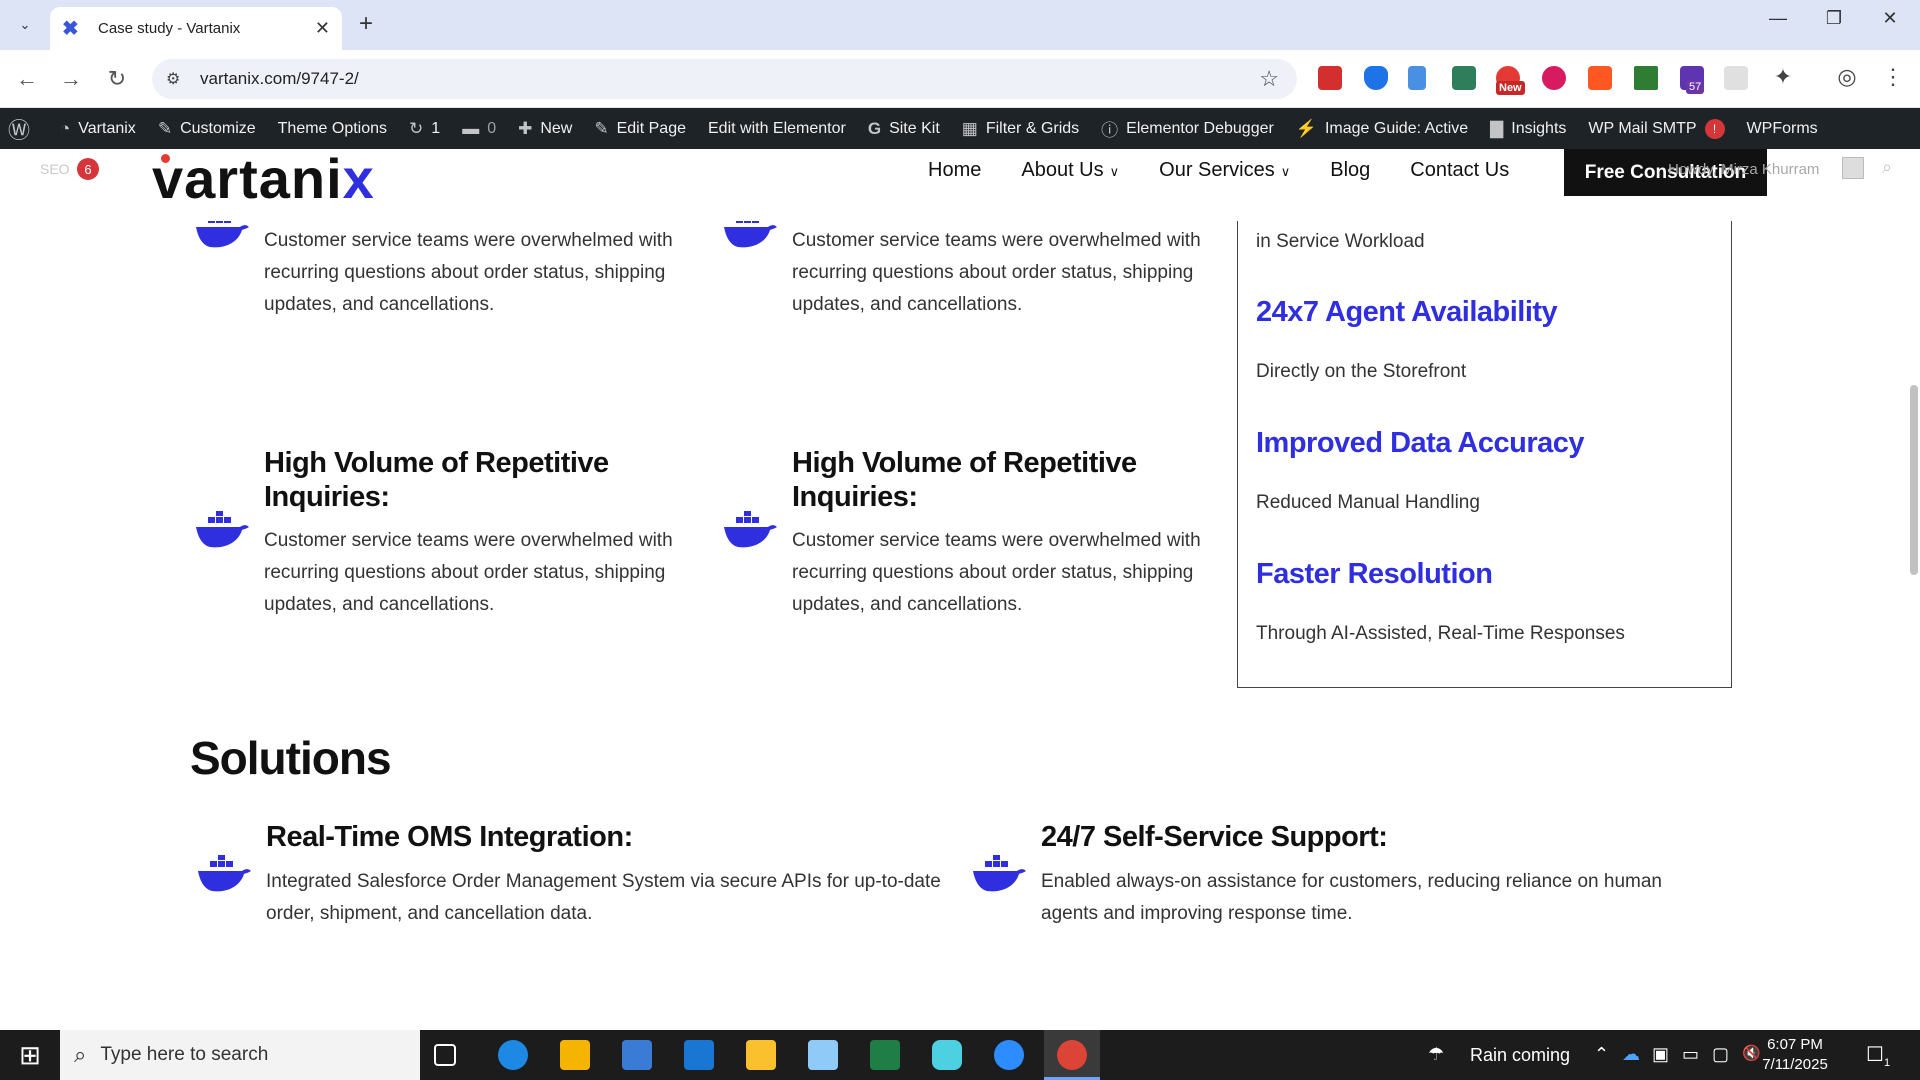 The image size is (1920, 1080). I want to click on url-text: vartanix.com/9747-2/, so click(279, 78).